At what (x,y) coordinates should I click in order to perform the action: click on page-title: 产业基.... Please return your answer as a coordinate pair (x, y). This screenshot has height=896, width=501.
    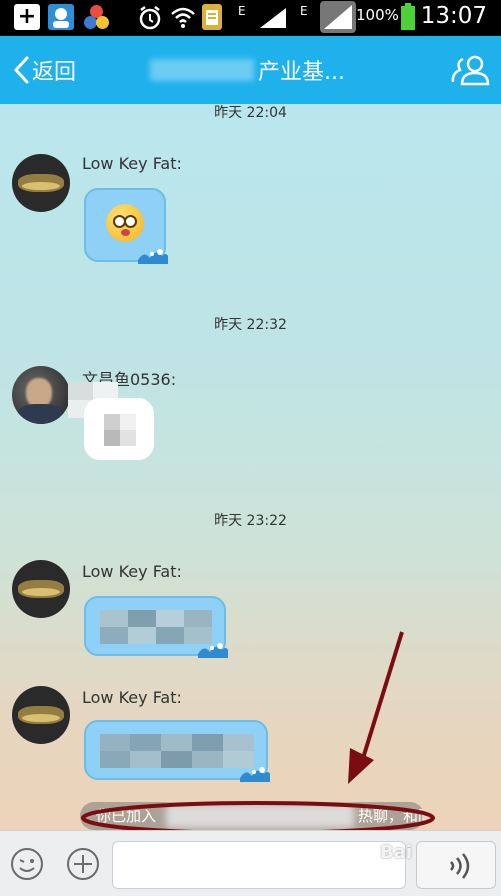
    Looking at the image, I should click on (247, 70).